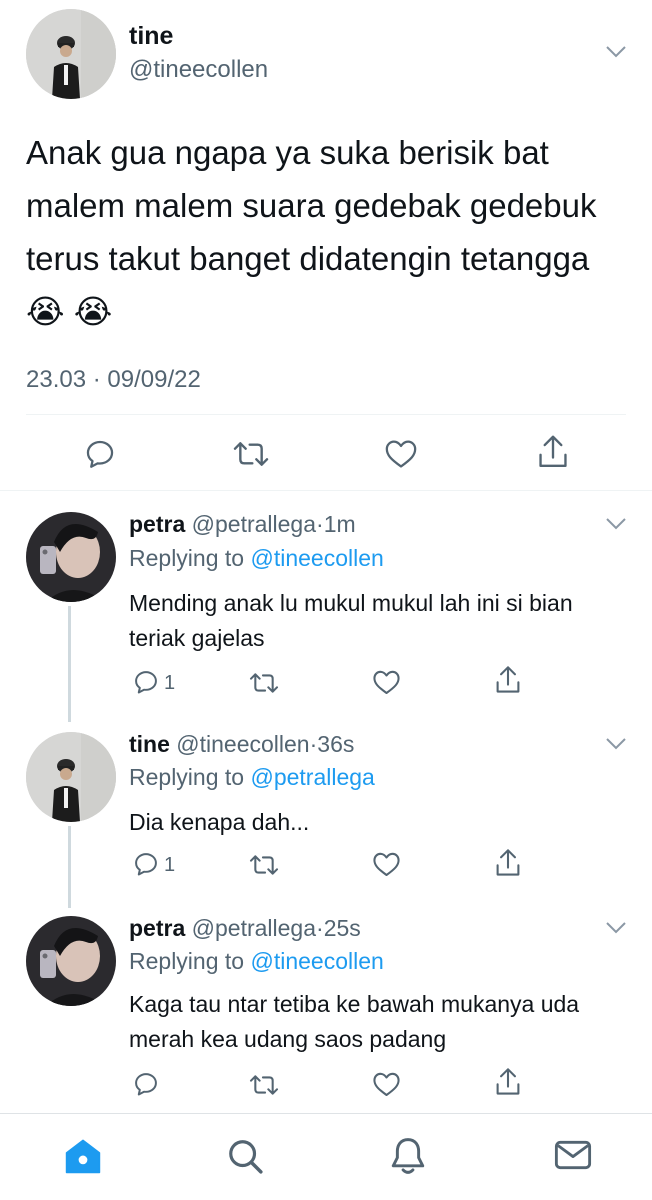 The width and height of the screenshot is (652, 1200). I want to click on search-icon, so click(245, 1156).